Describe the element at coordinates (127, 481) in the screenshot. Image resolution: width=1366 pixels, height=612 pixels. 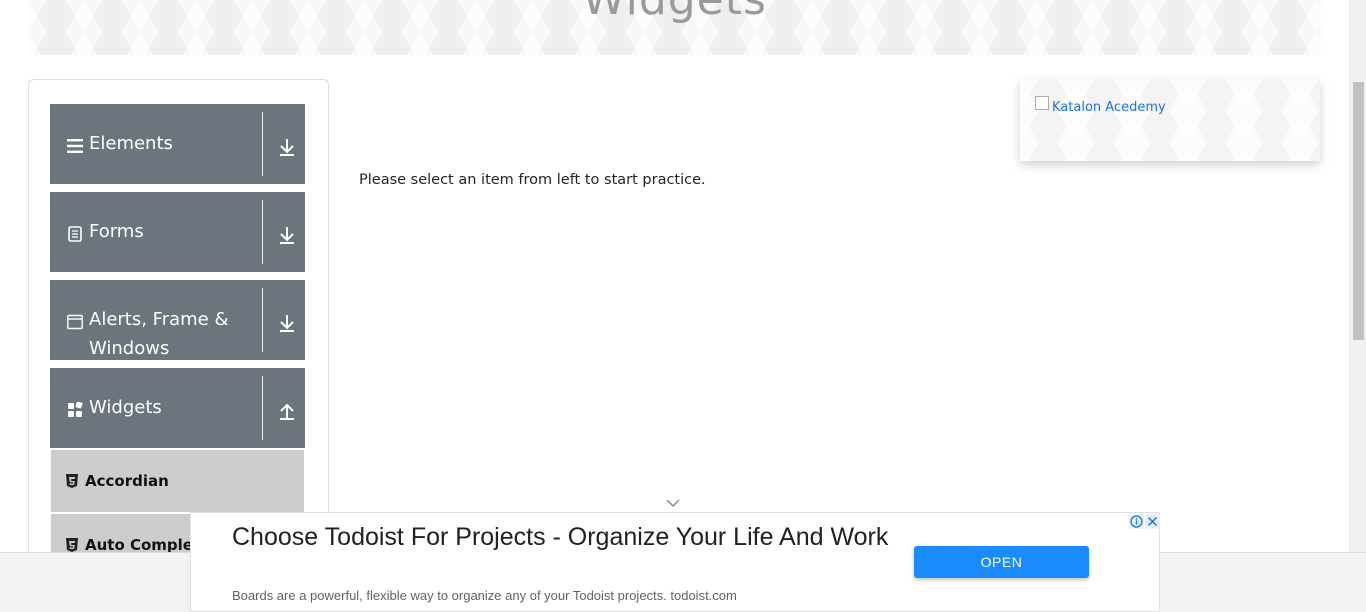
I see `menu-item-label: Accordian` at that location.